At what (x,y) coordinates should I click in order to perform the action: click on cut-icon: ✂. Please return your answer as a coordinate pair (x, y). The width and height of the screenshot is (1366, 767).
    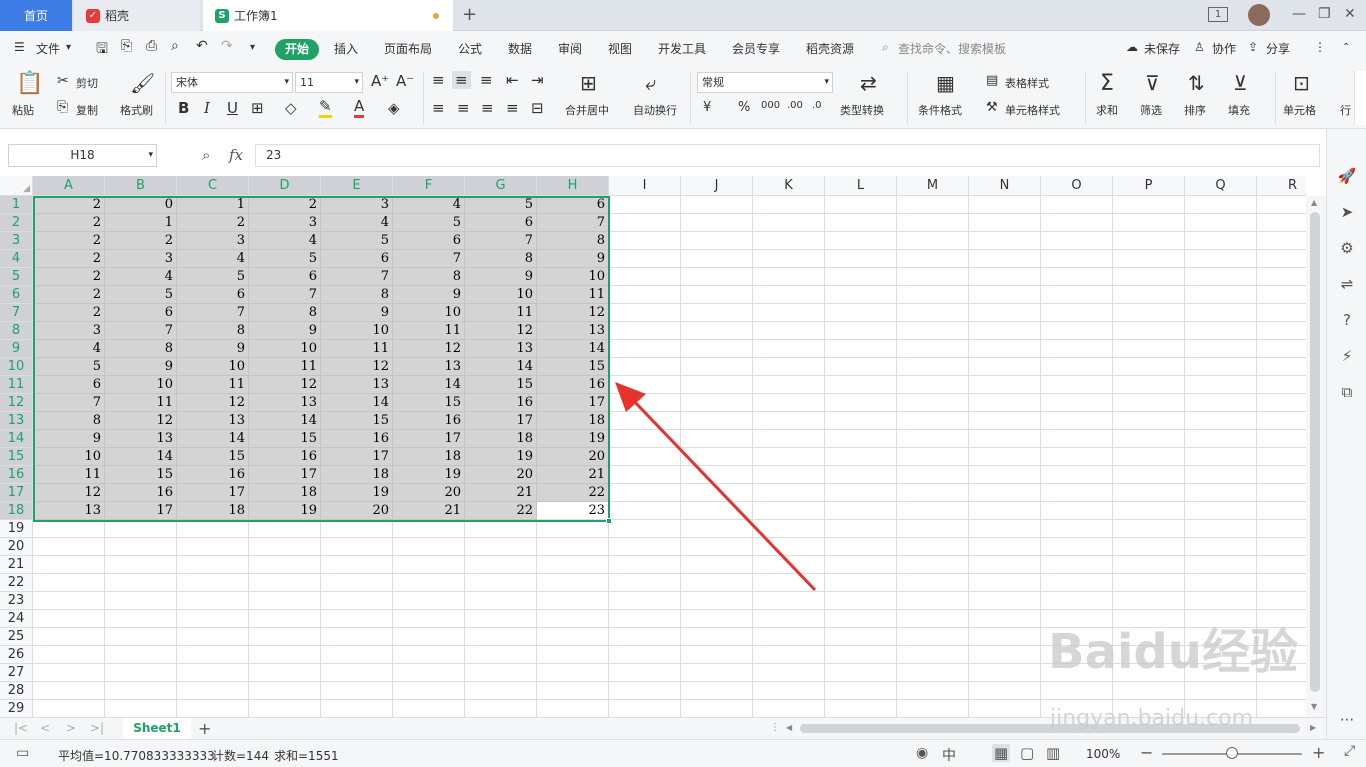
    Looking at the image, I should click on (63, 81).